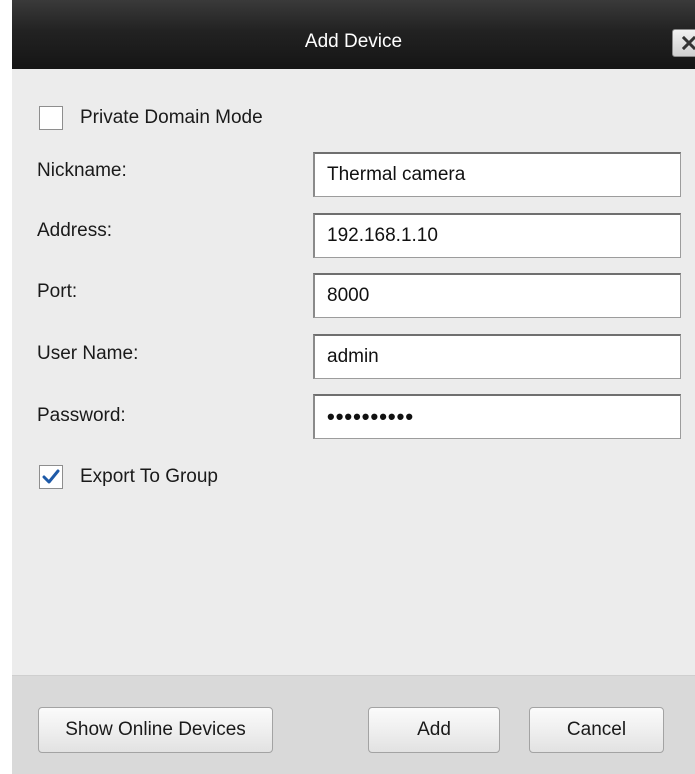 This screenshot has height=774, width=695. Describe the element at coordinates (171, 117) in the screenshot. I see `private-domain-mode-label: Private Domain Mode` at that location.